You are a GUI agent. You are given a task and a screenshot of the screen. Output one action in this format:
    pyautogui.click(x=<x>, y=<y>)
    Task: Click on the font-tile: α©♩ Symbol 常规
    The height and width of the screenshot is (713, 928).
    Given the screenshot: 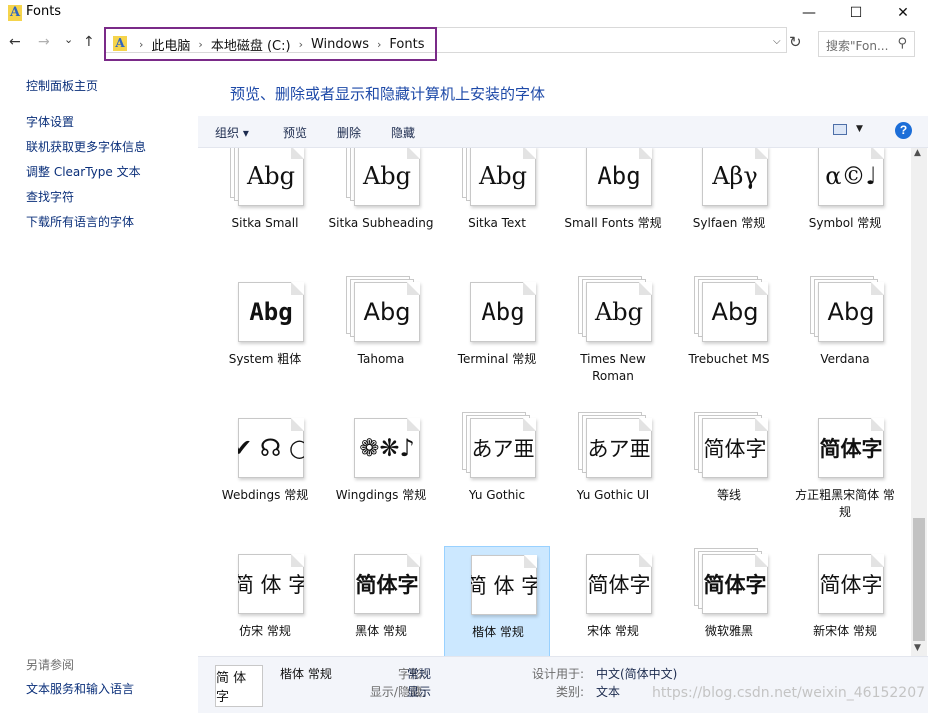 What is the action you would take?
    pyautogui.click(x=845, y=204)
    